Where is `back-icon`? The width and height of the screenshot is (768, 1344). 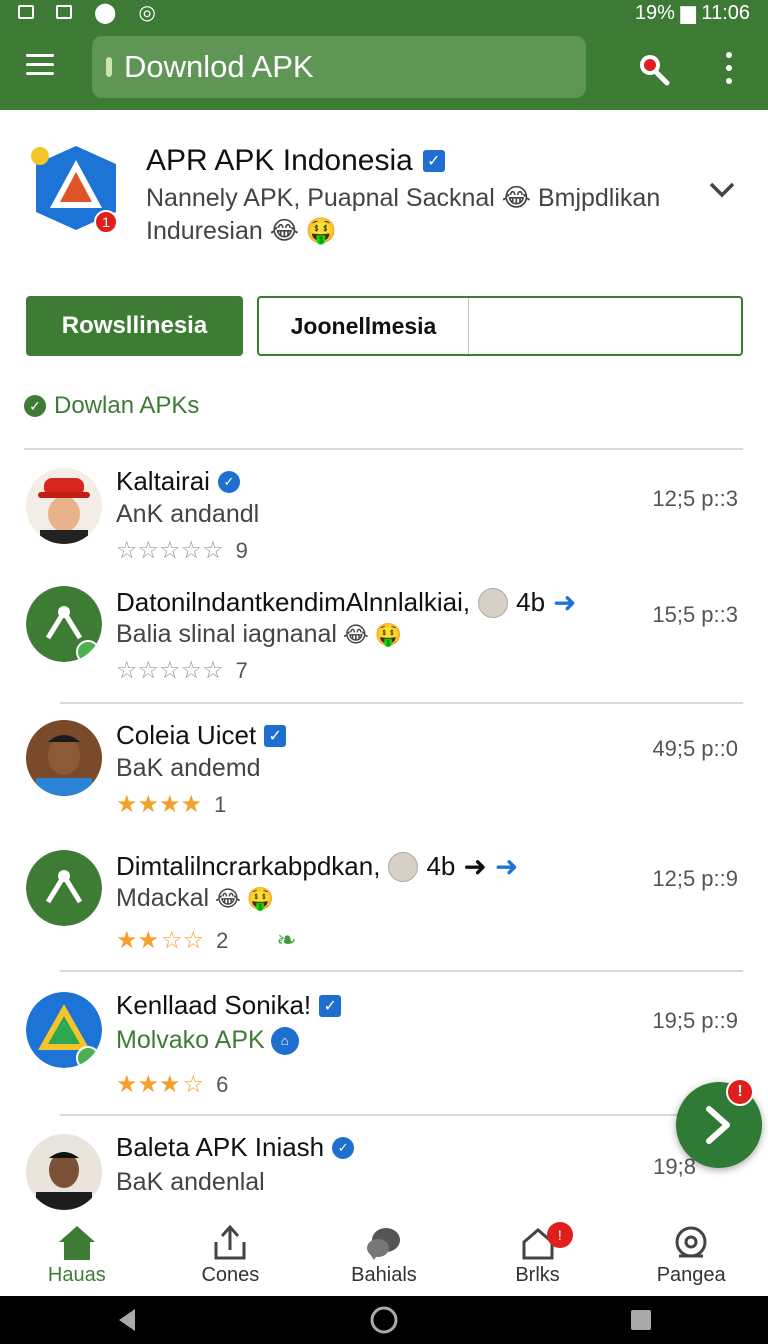
back-icon is located at coordinates (127, 1320).